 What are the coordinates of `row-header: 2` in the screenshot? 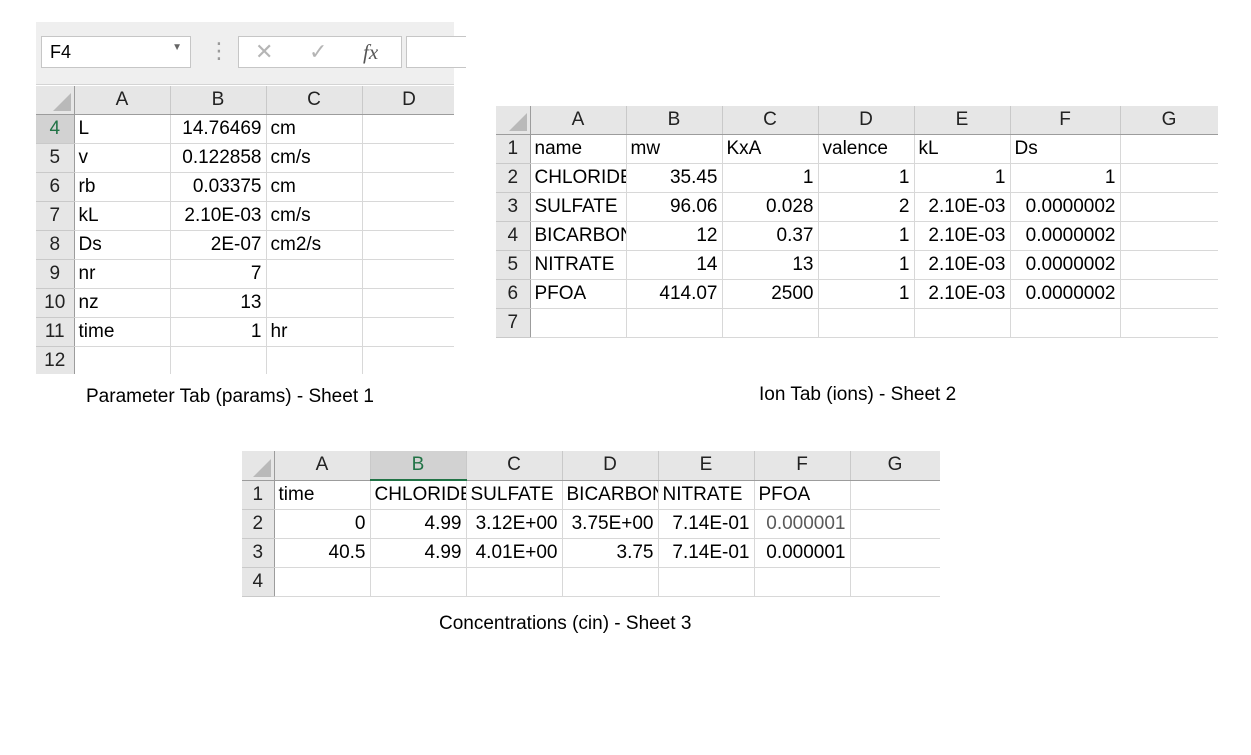 It's located at (513, 178).